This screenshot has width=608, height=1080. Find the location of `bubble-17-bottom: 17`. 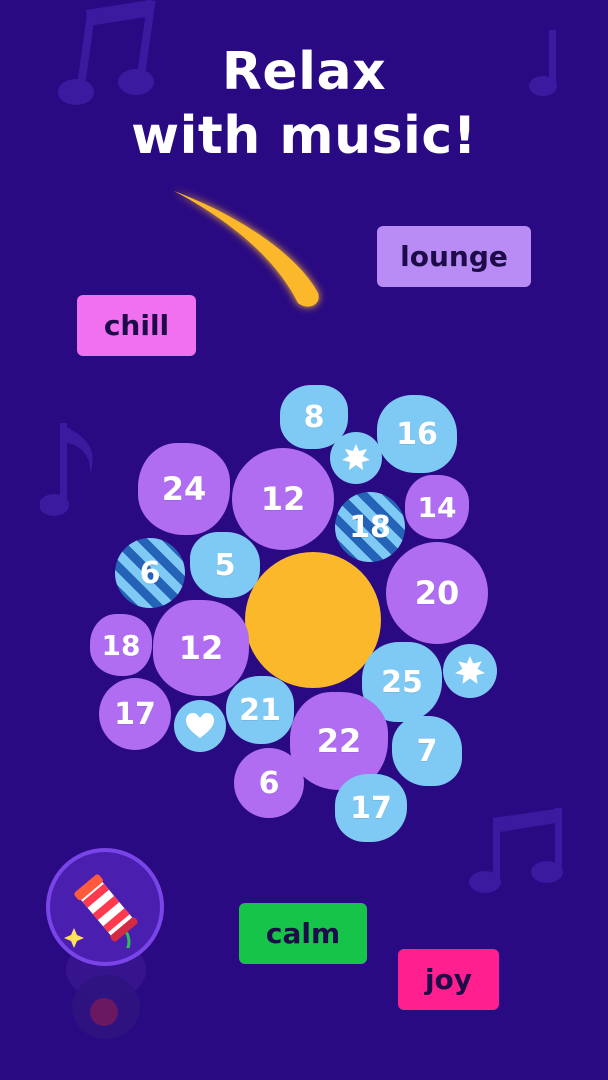

bubble-17-bottom: 17 is located at coordinates (371, 808).